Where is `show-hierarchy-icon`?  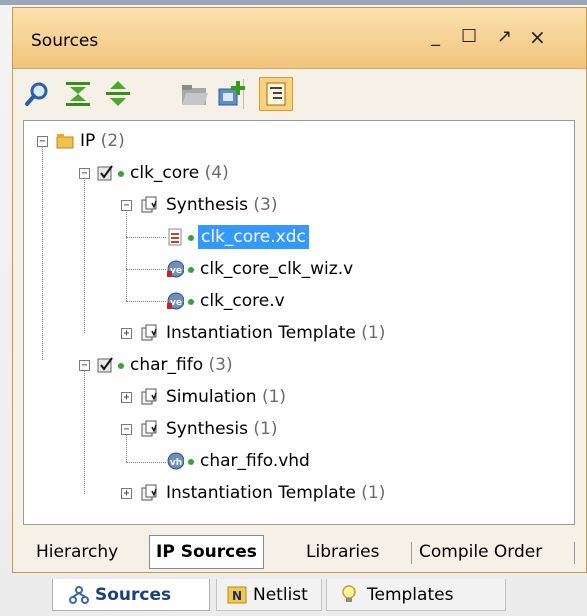
show-hierarchy-icon is located at coordinates (276, 94).